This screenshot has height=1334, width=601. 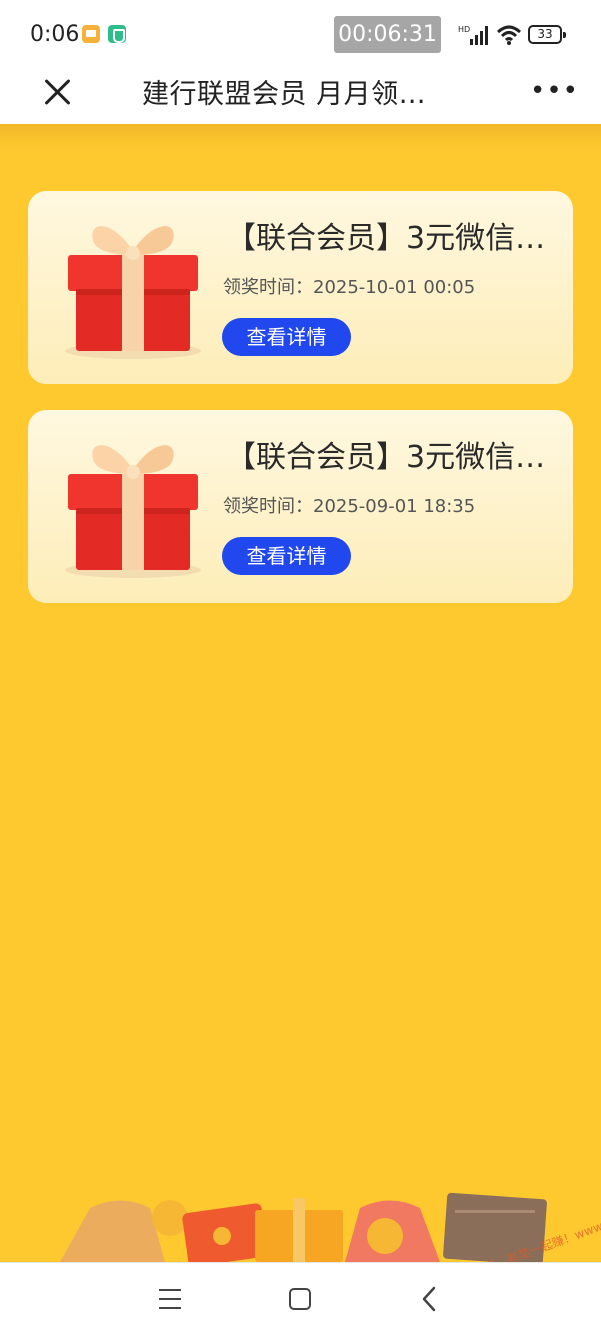 What do you see at coordinates (394, 506) in the screenshot?
I see `prize-time-value: 2025-09-01 18:35` at bounding box center [394, 506].